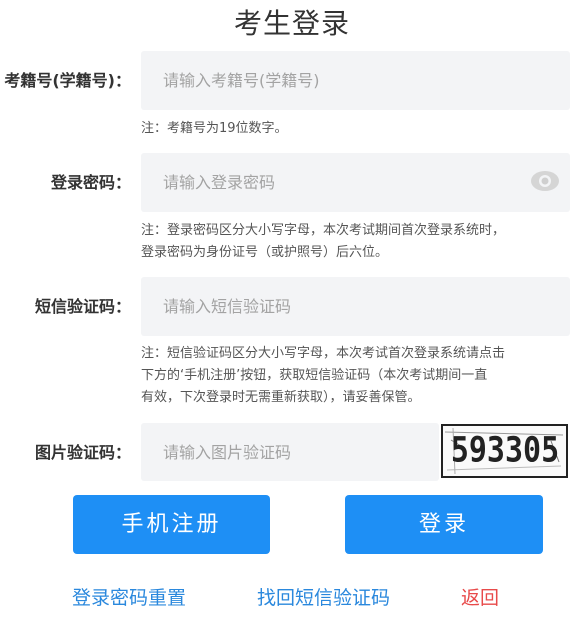  I want to click on sms-code-note-line: 下方的‘手机注册’按钮，获取短信验证码（本次考试期间一直, so click(314, 375).